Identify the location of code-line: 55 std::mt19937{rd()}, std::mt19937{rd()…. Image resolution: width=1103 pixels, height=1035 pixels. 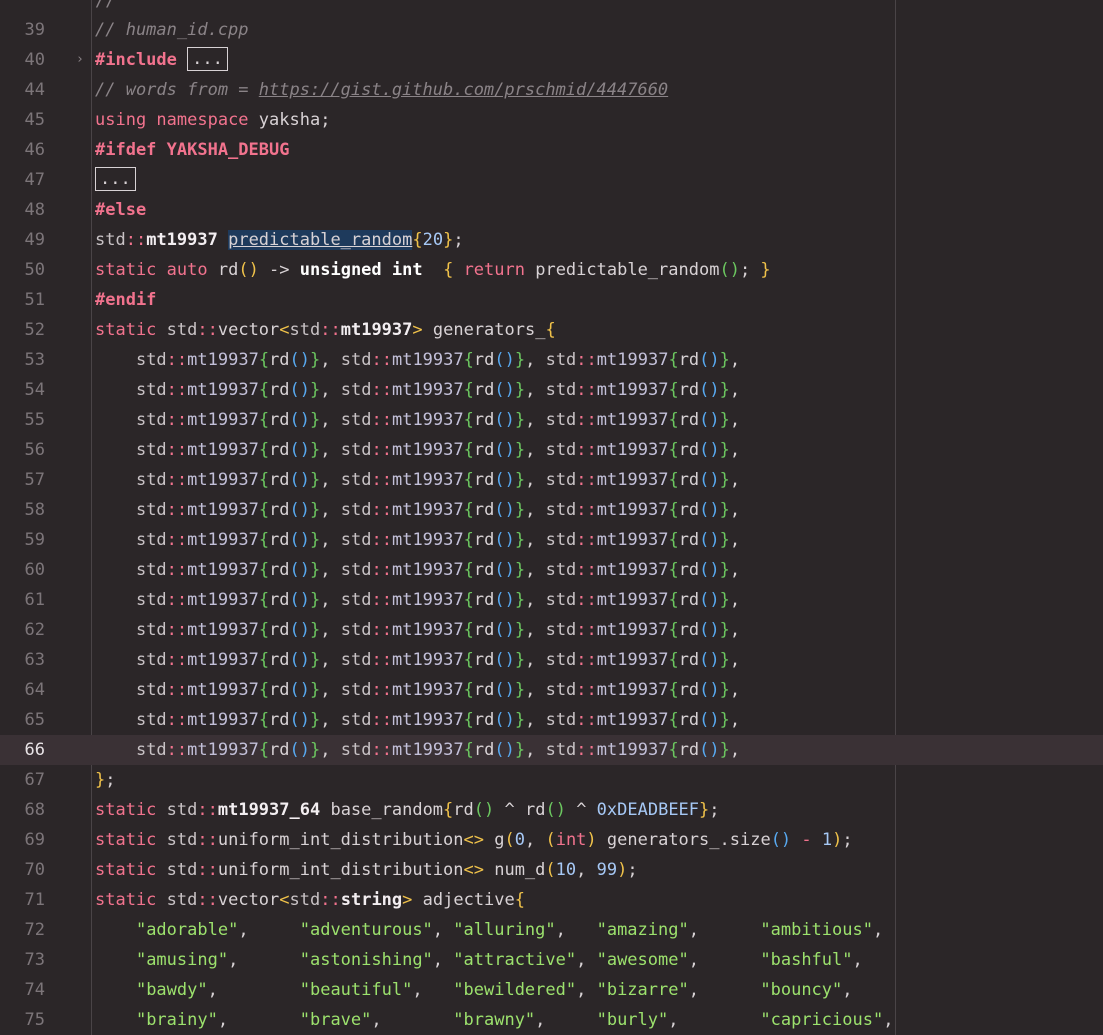
(551, 420).